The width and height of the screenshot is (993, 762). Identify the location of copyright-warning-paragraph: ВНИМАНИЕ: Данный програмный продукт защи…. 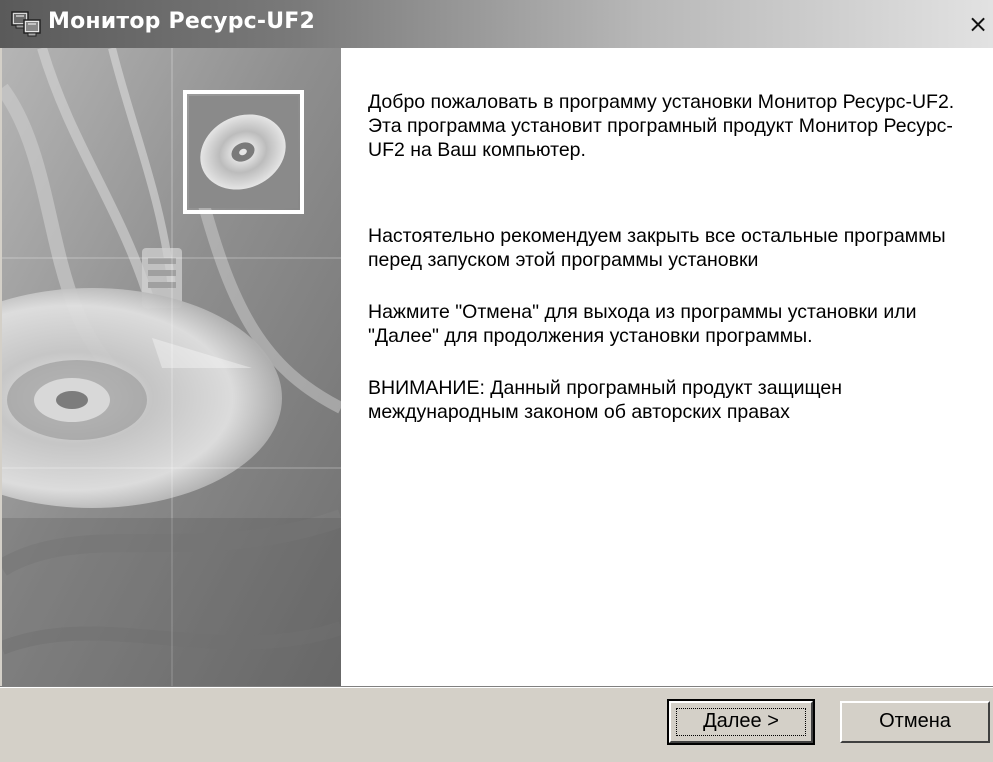
(605, 400).